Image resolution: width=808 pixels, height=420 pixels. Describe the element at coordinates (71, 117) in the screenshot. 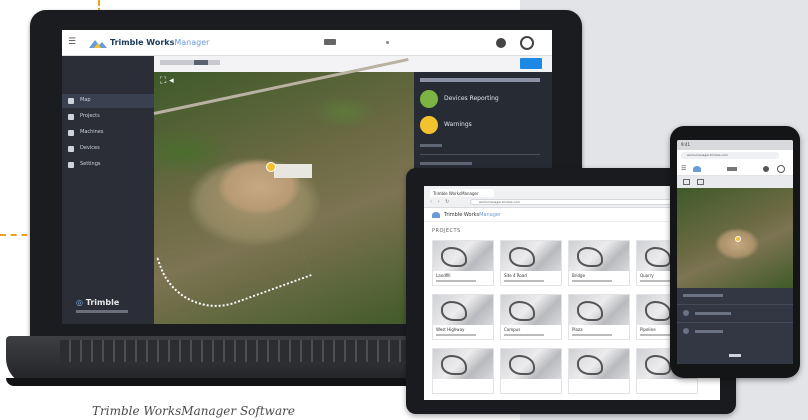

I see `folder-icon` at that location.